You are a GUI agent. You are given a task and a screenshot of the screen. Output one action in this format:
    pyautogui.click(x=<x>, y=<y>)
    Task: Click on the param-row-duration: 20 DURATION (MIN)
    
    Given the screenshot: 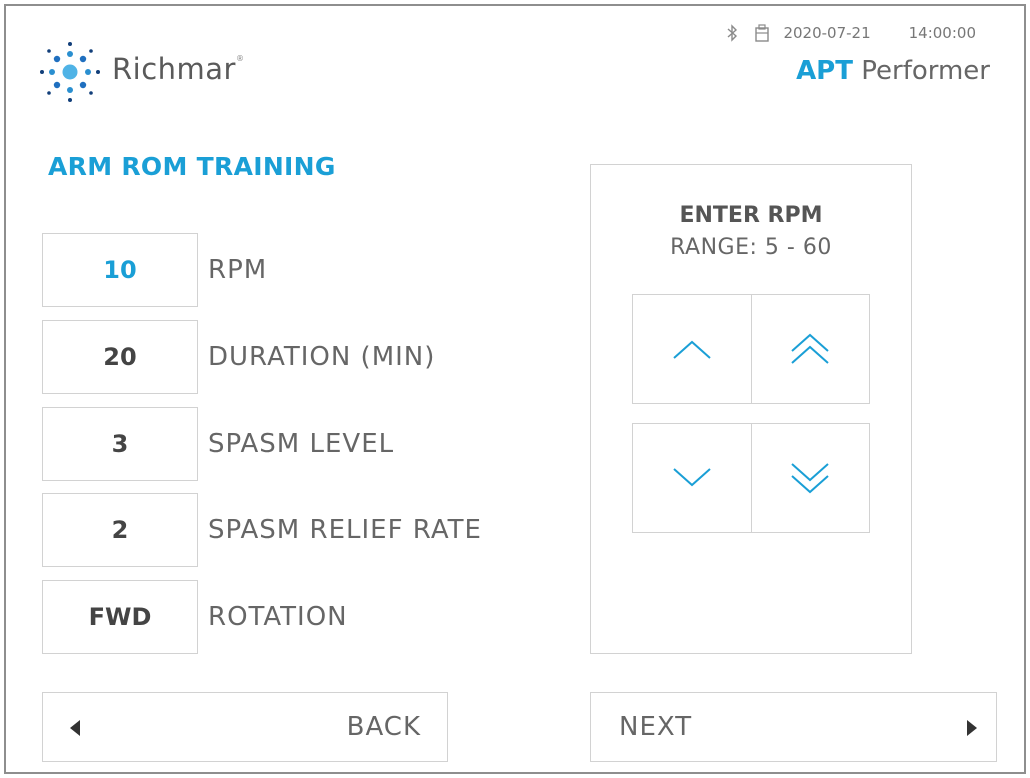 What is the action you would take?
    pyautogui.click(x=302, y=357)
    